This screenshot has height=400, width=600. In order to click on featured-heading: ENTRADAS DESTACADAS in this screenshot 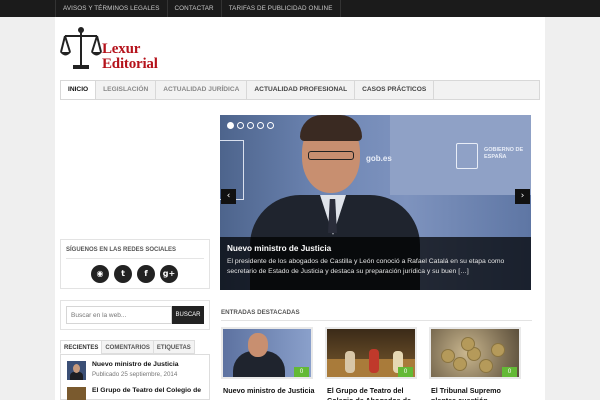, I will do `click(260, 312)`.